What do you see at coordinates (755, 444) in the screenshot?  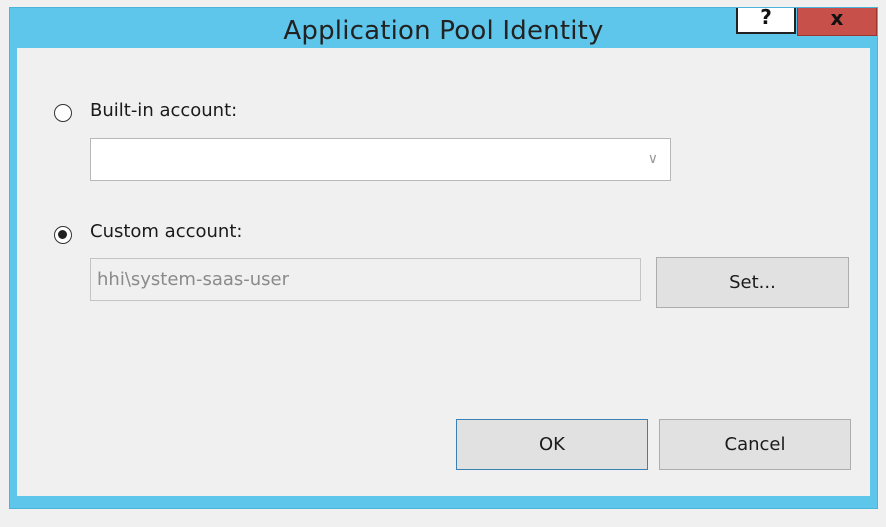 I see `cancel-button: Cancel` at bounding box center [755, 444].